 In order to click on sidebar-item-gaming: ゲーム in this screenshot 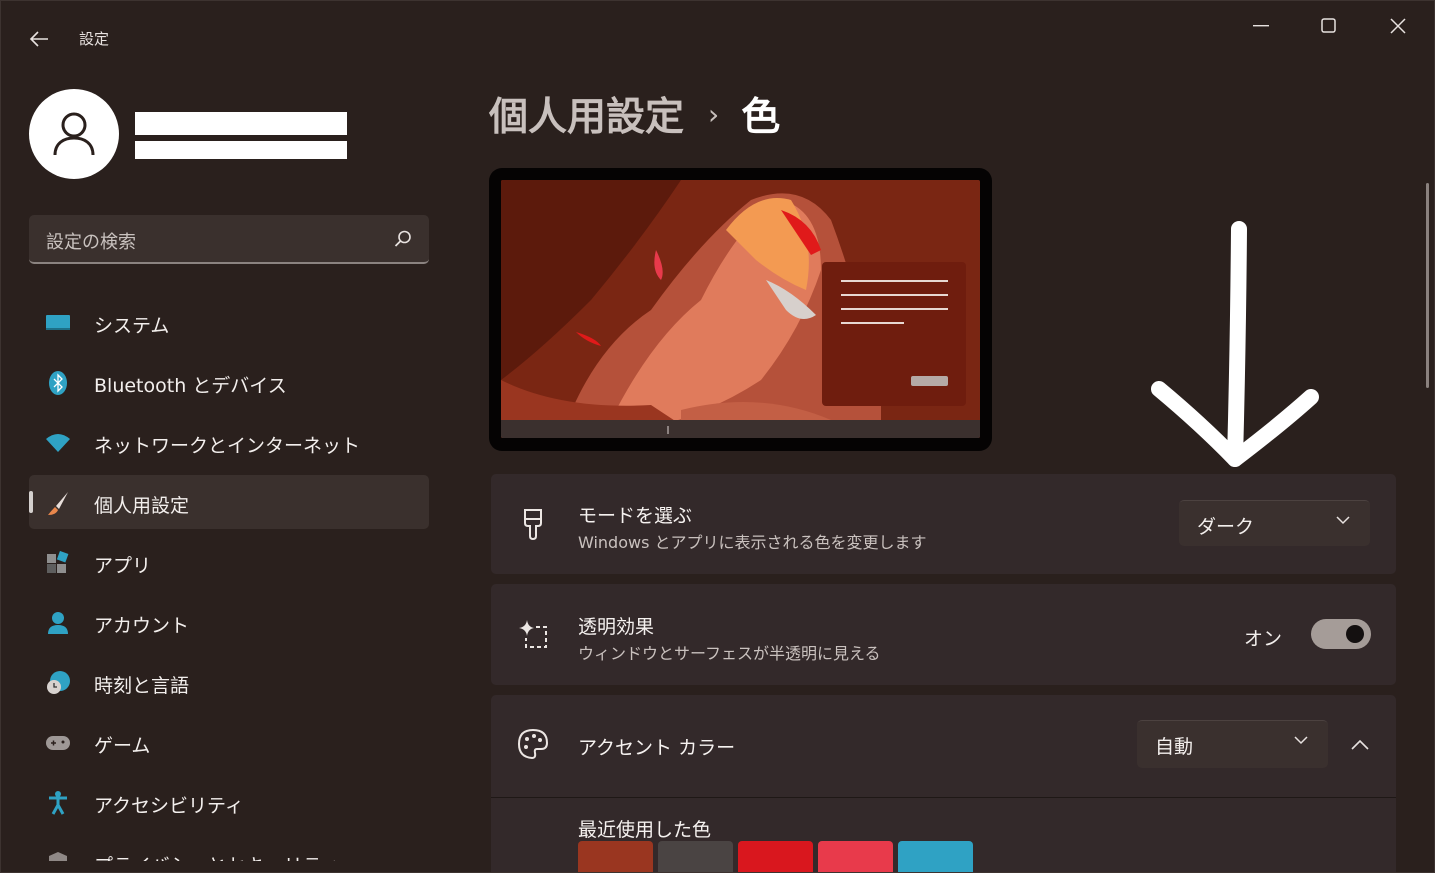, I will do `click(229, 742)`.